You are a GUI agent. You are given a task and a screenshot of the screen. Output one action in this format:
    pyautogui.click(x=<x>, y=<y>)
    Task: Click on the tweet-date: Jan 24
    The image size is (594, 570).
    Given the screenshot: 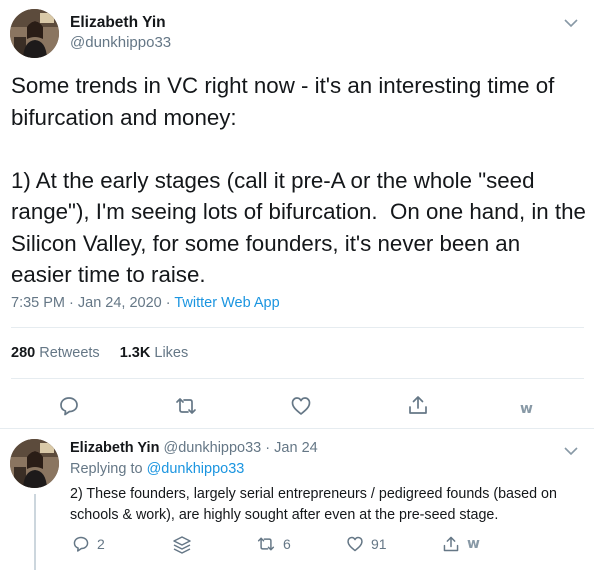 What is the action you would take?
    pyautogui.click(x=296, y=448)
    